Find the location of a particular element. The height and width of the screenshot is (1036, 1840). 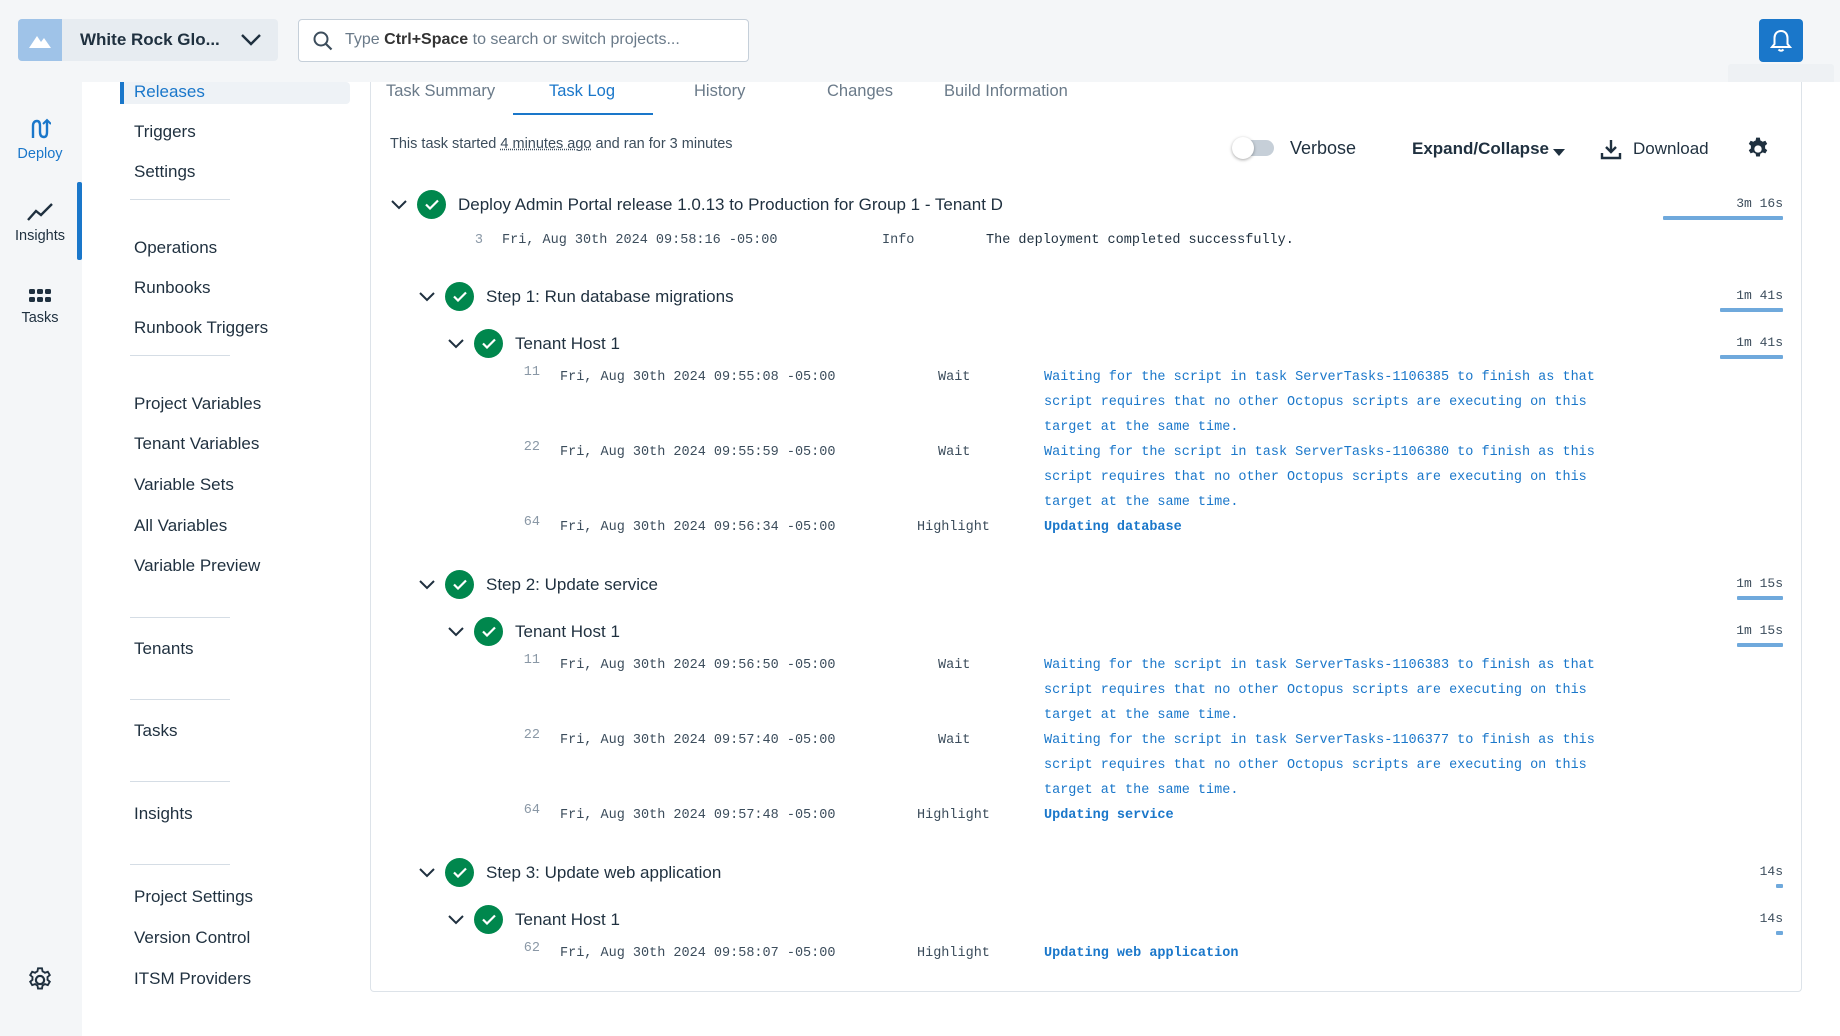

settings-gear-icon is located at coordinates (40, 982).